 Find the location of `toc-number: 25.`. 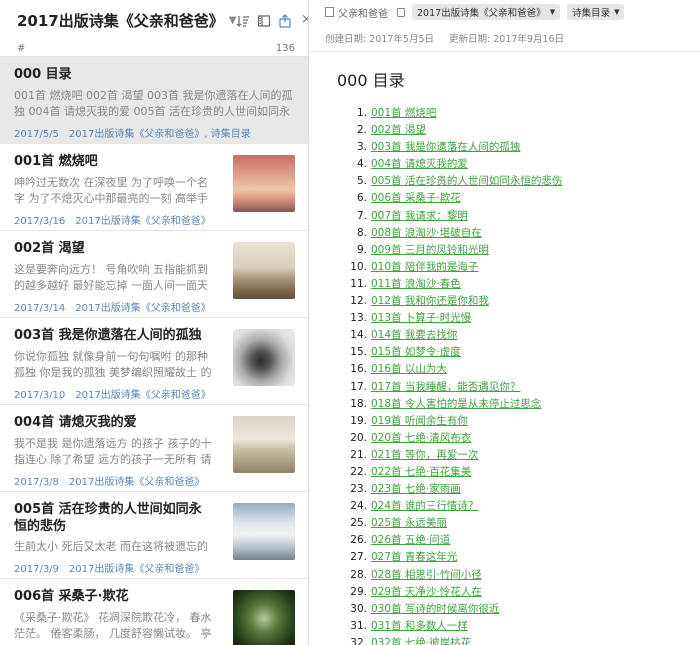

toc-number: 25. is located at coordinates (358, 523).